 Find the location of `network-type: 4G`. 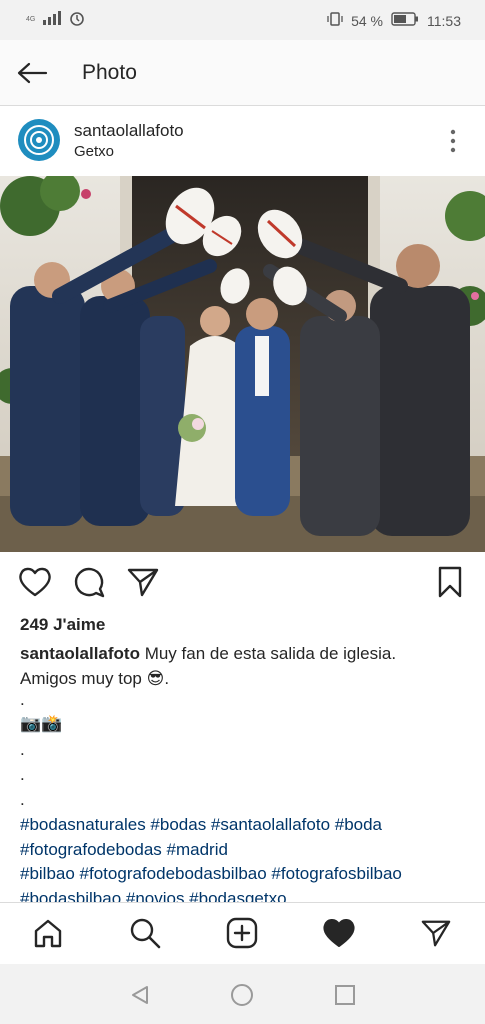

network-type: 4G is located at coordinates (31, 19).